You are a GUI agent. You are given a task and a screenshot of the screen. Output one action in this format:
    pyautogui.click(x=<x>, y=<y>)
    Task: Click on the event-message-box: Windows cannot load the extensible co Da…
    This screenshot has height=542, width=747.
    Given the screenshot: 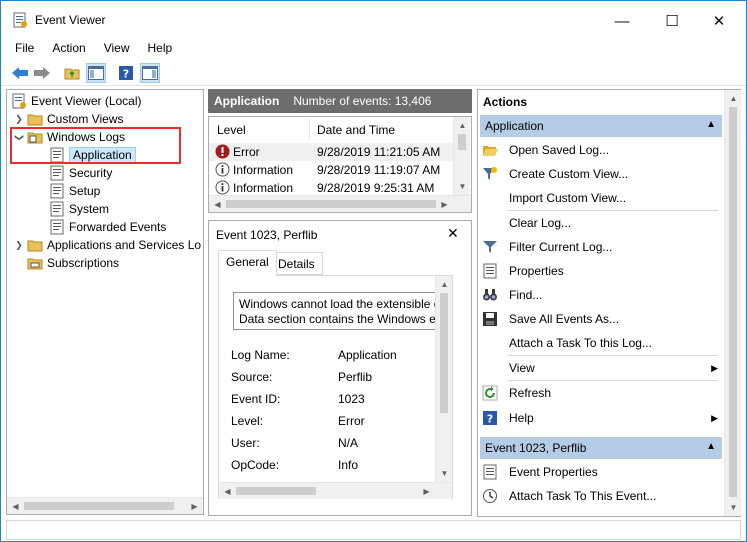 What is the action you would take?
    pyautogui.click(x=336, y=311)
    